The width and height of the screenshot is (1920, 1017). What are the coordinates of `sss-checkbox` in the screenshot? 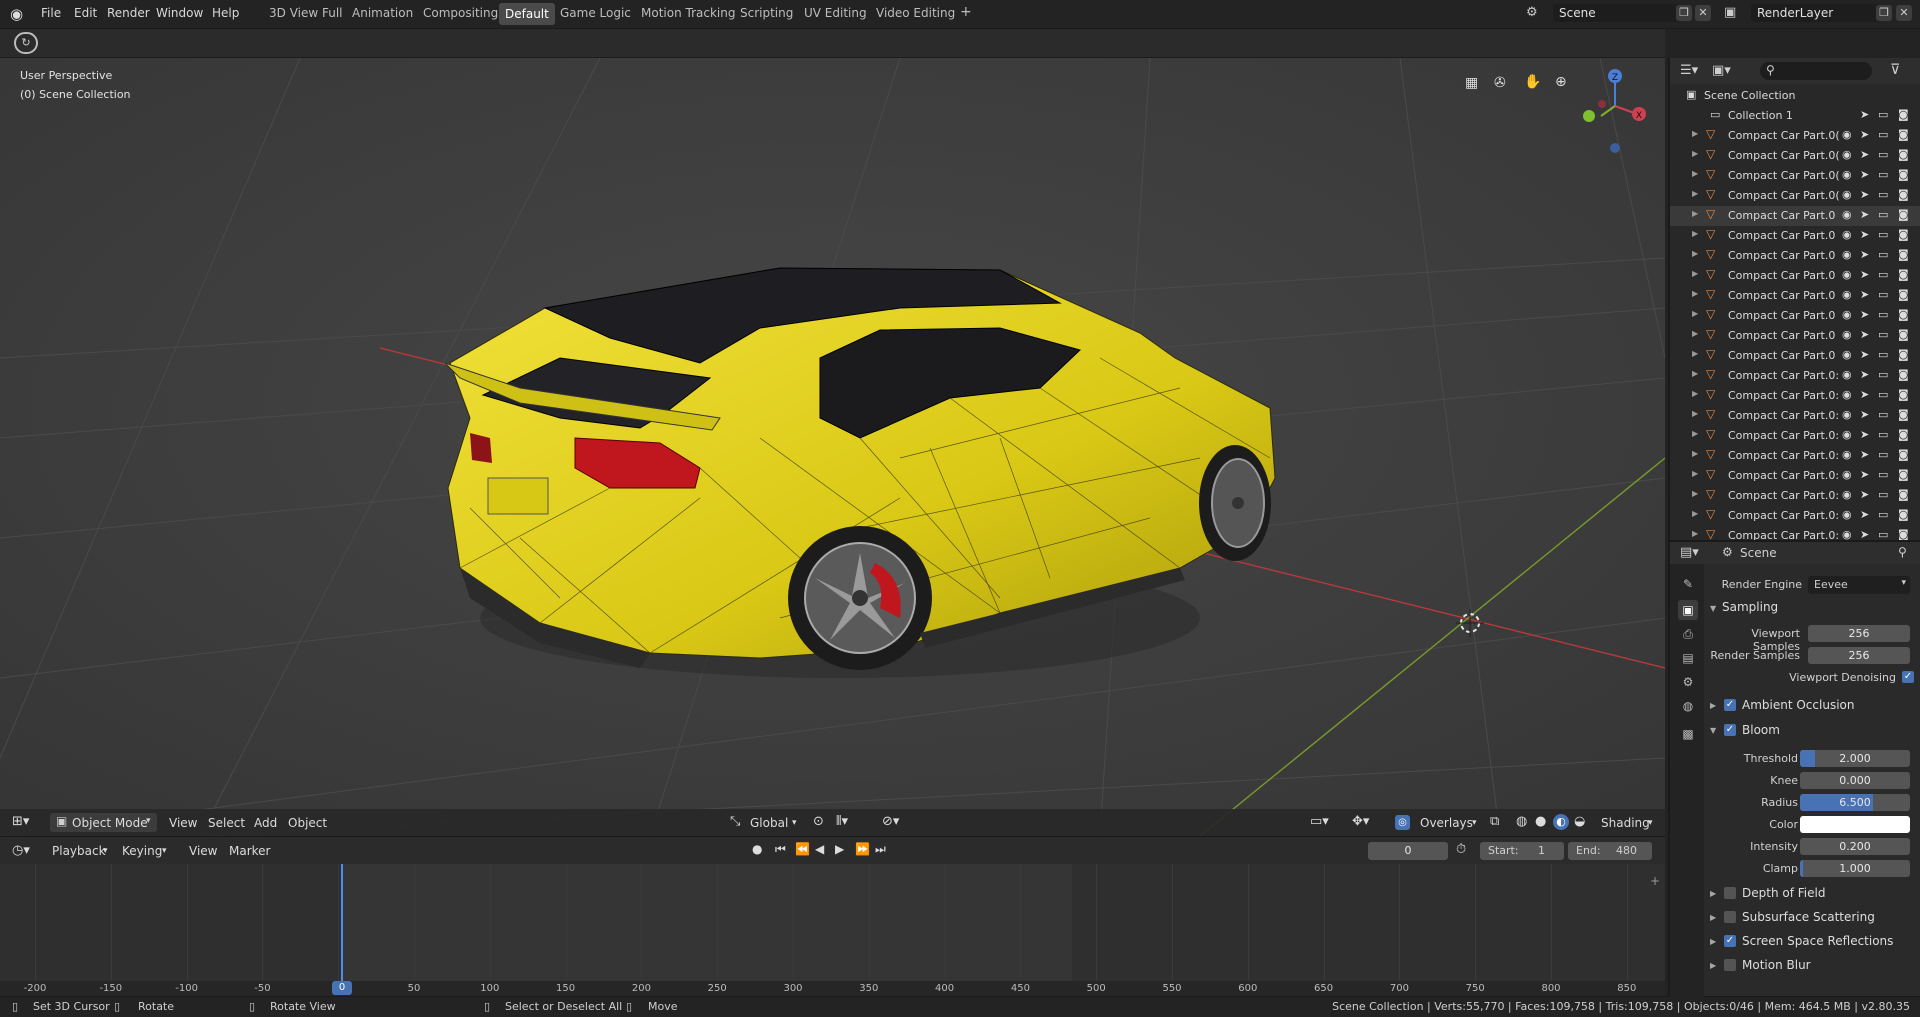 It's located at (1730, 917).